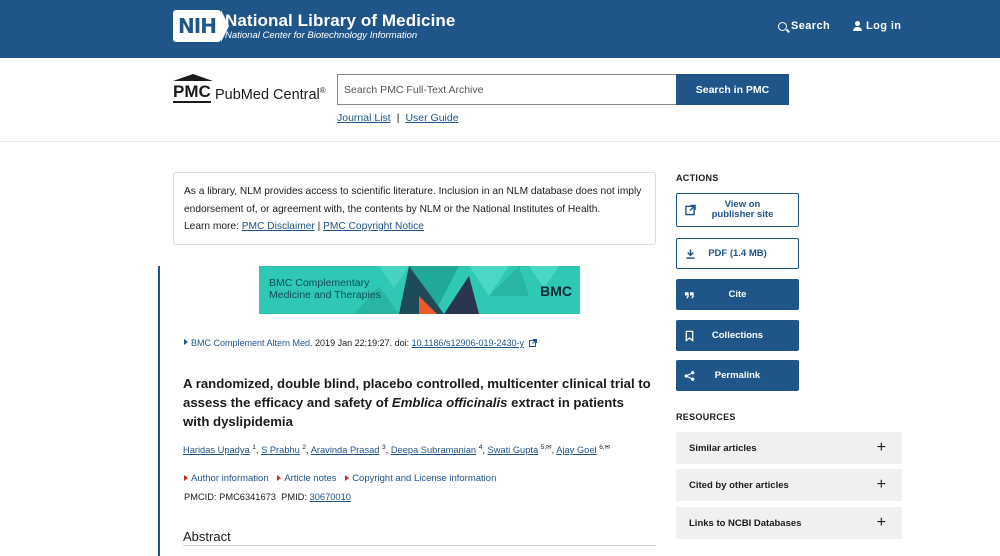 The image size is (1000, 556). What do you see at coordinates (207, 536) in the screenshot?
I see `abstract-heading: Abstract` at bounding box center [207, 536].